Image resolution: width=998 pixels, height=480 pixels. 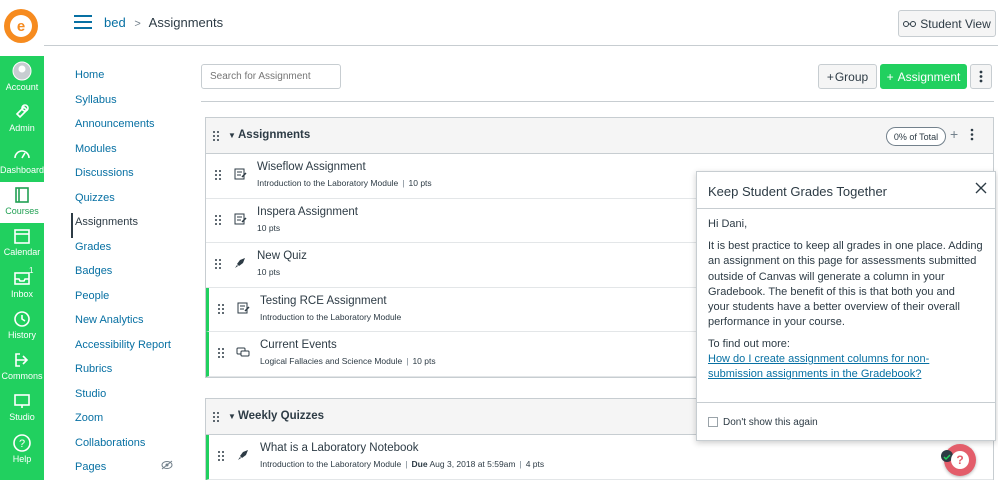 I want to click on course-nav-syllabus: Syllabus, so click(x=135, y=103).